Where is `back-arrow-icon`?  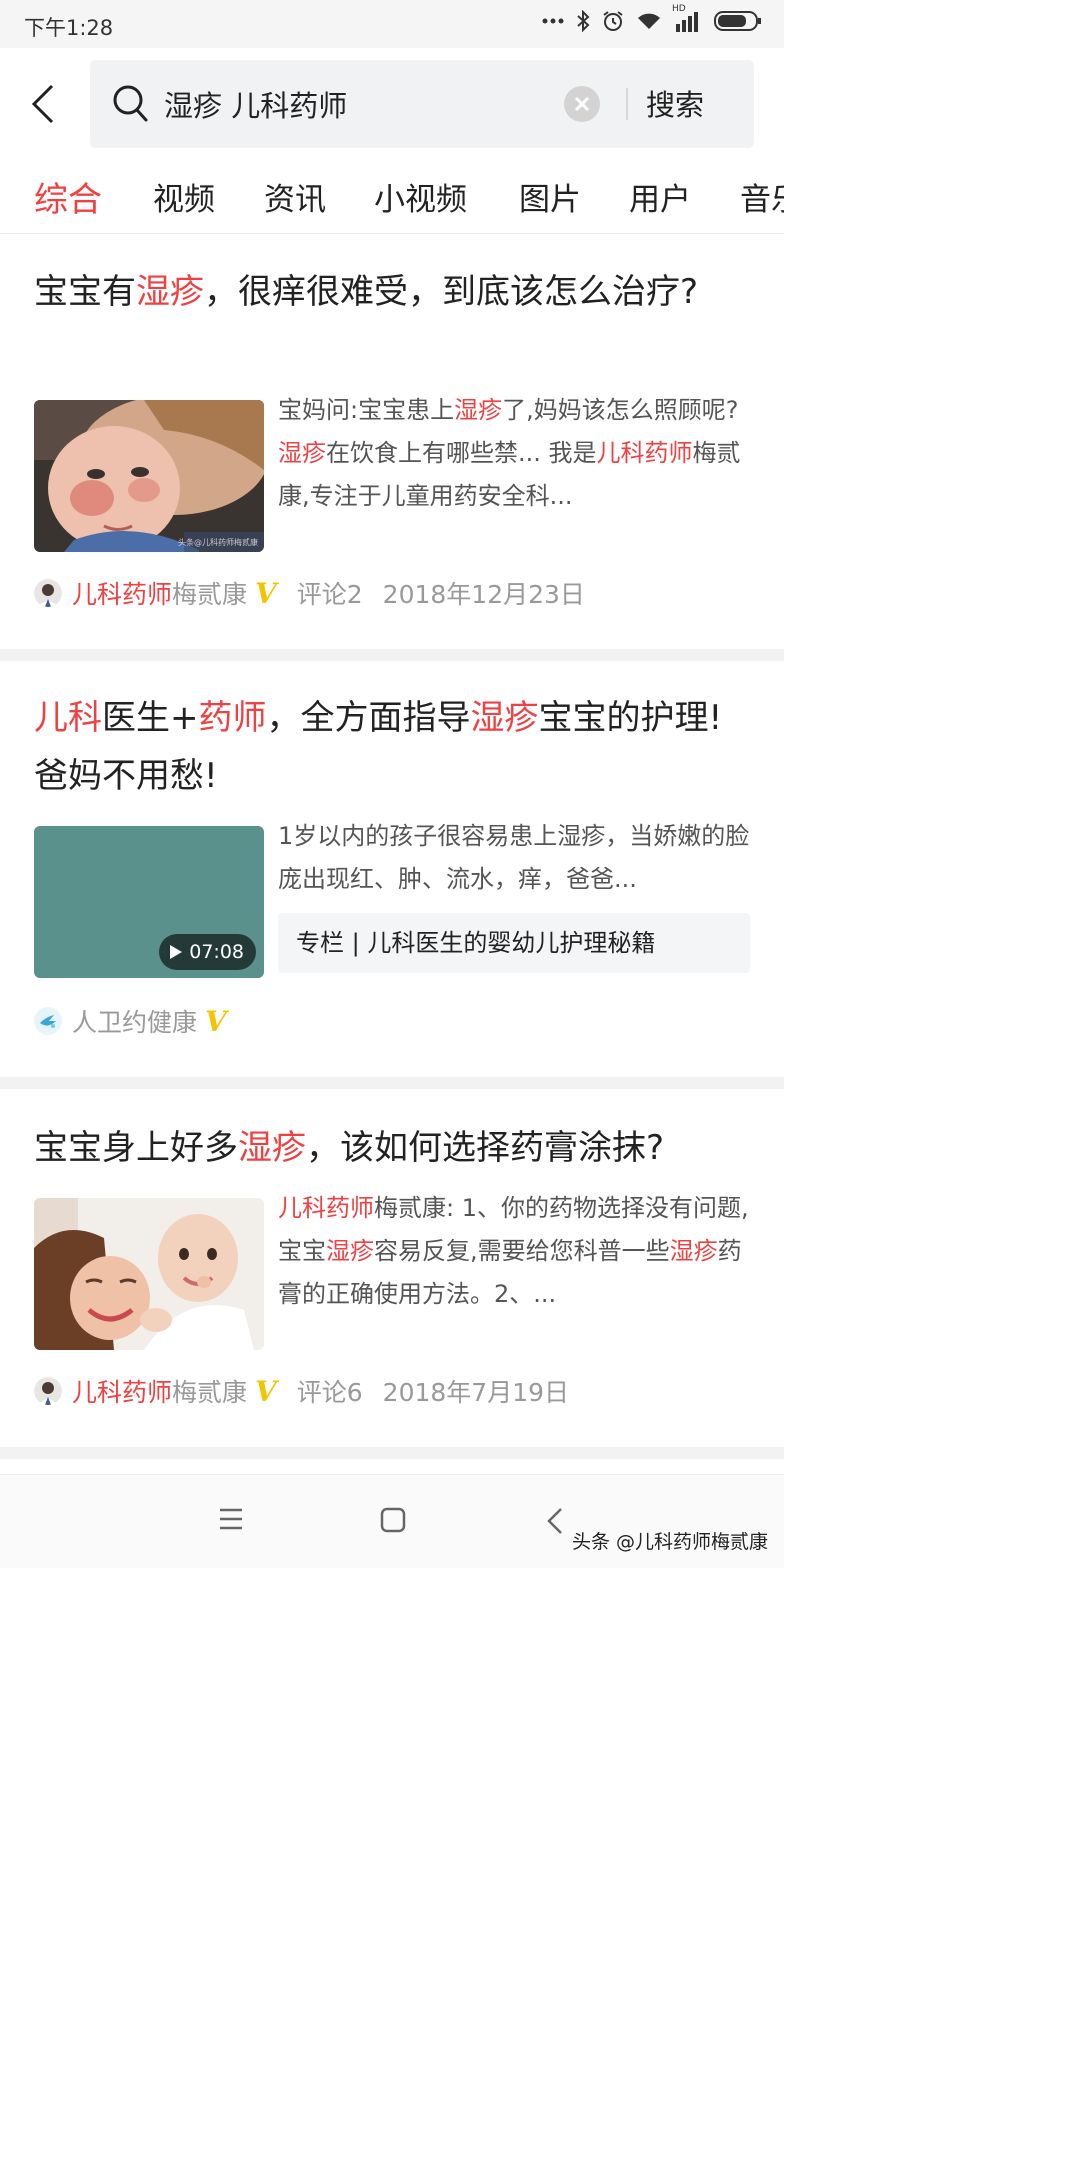
back-arrow-icon is located at coordinates (42, 104).